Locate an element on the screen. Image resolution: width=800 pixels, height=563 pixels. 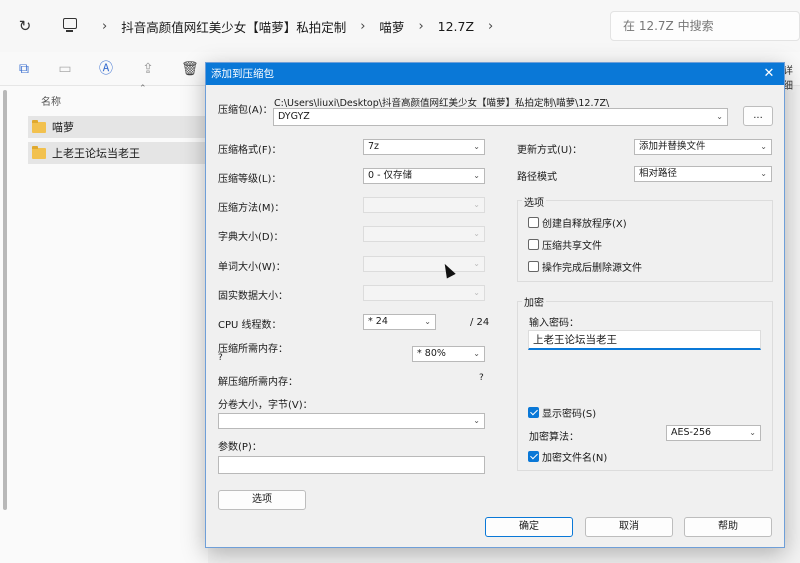
delete-after-label: 操作完成后删除源文件 is located at coordinates (592, 268).